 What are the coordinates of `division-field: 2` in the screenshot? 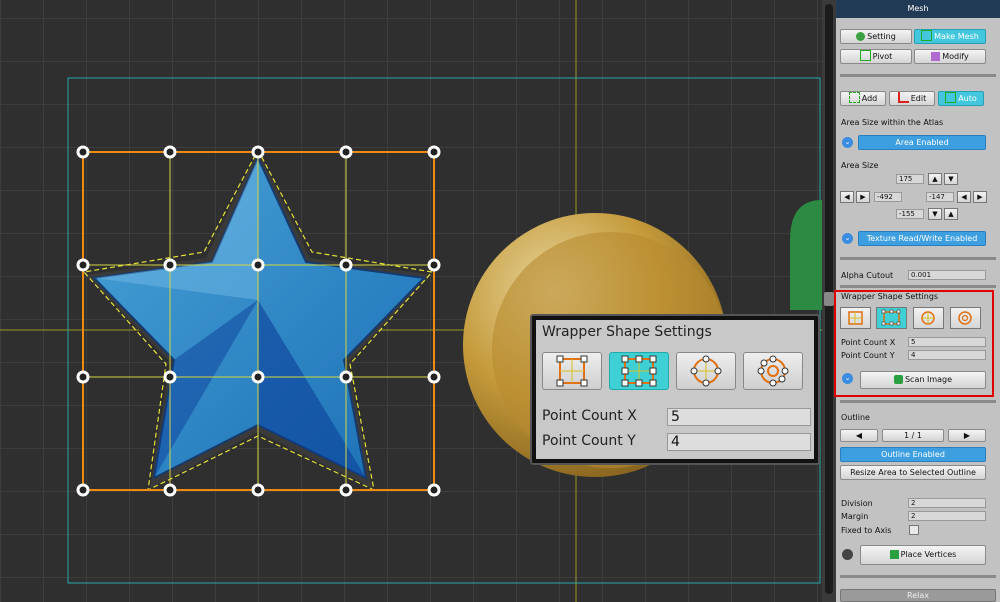 It's located at (947, 503).